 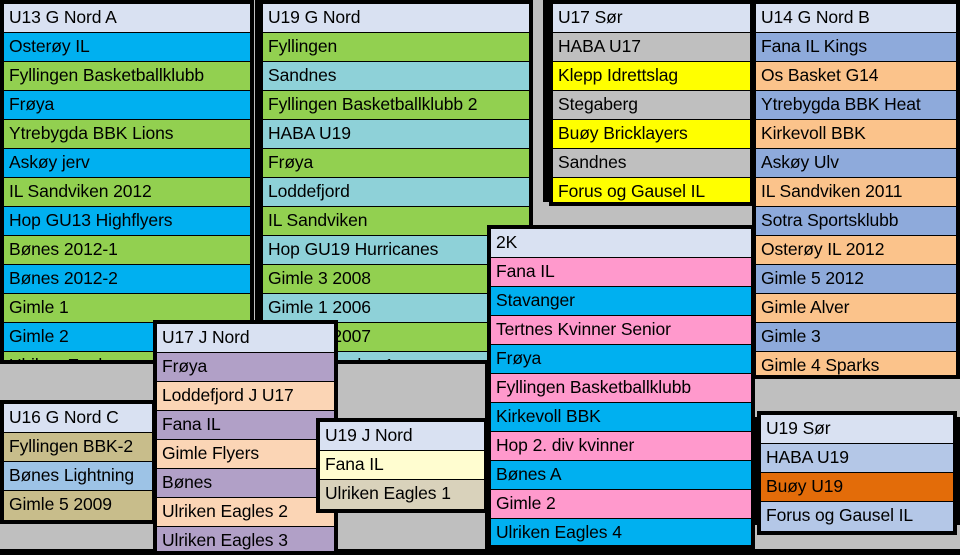 I want to click on team-row: Askøy Ulv, so click(x=856, y=163).